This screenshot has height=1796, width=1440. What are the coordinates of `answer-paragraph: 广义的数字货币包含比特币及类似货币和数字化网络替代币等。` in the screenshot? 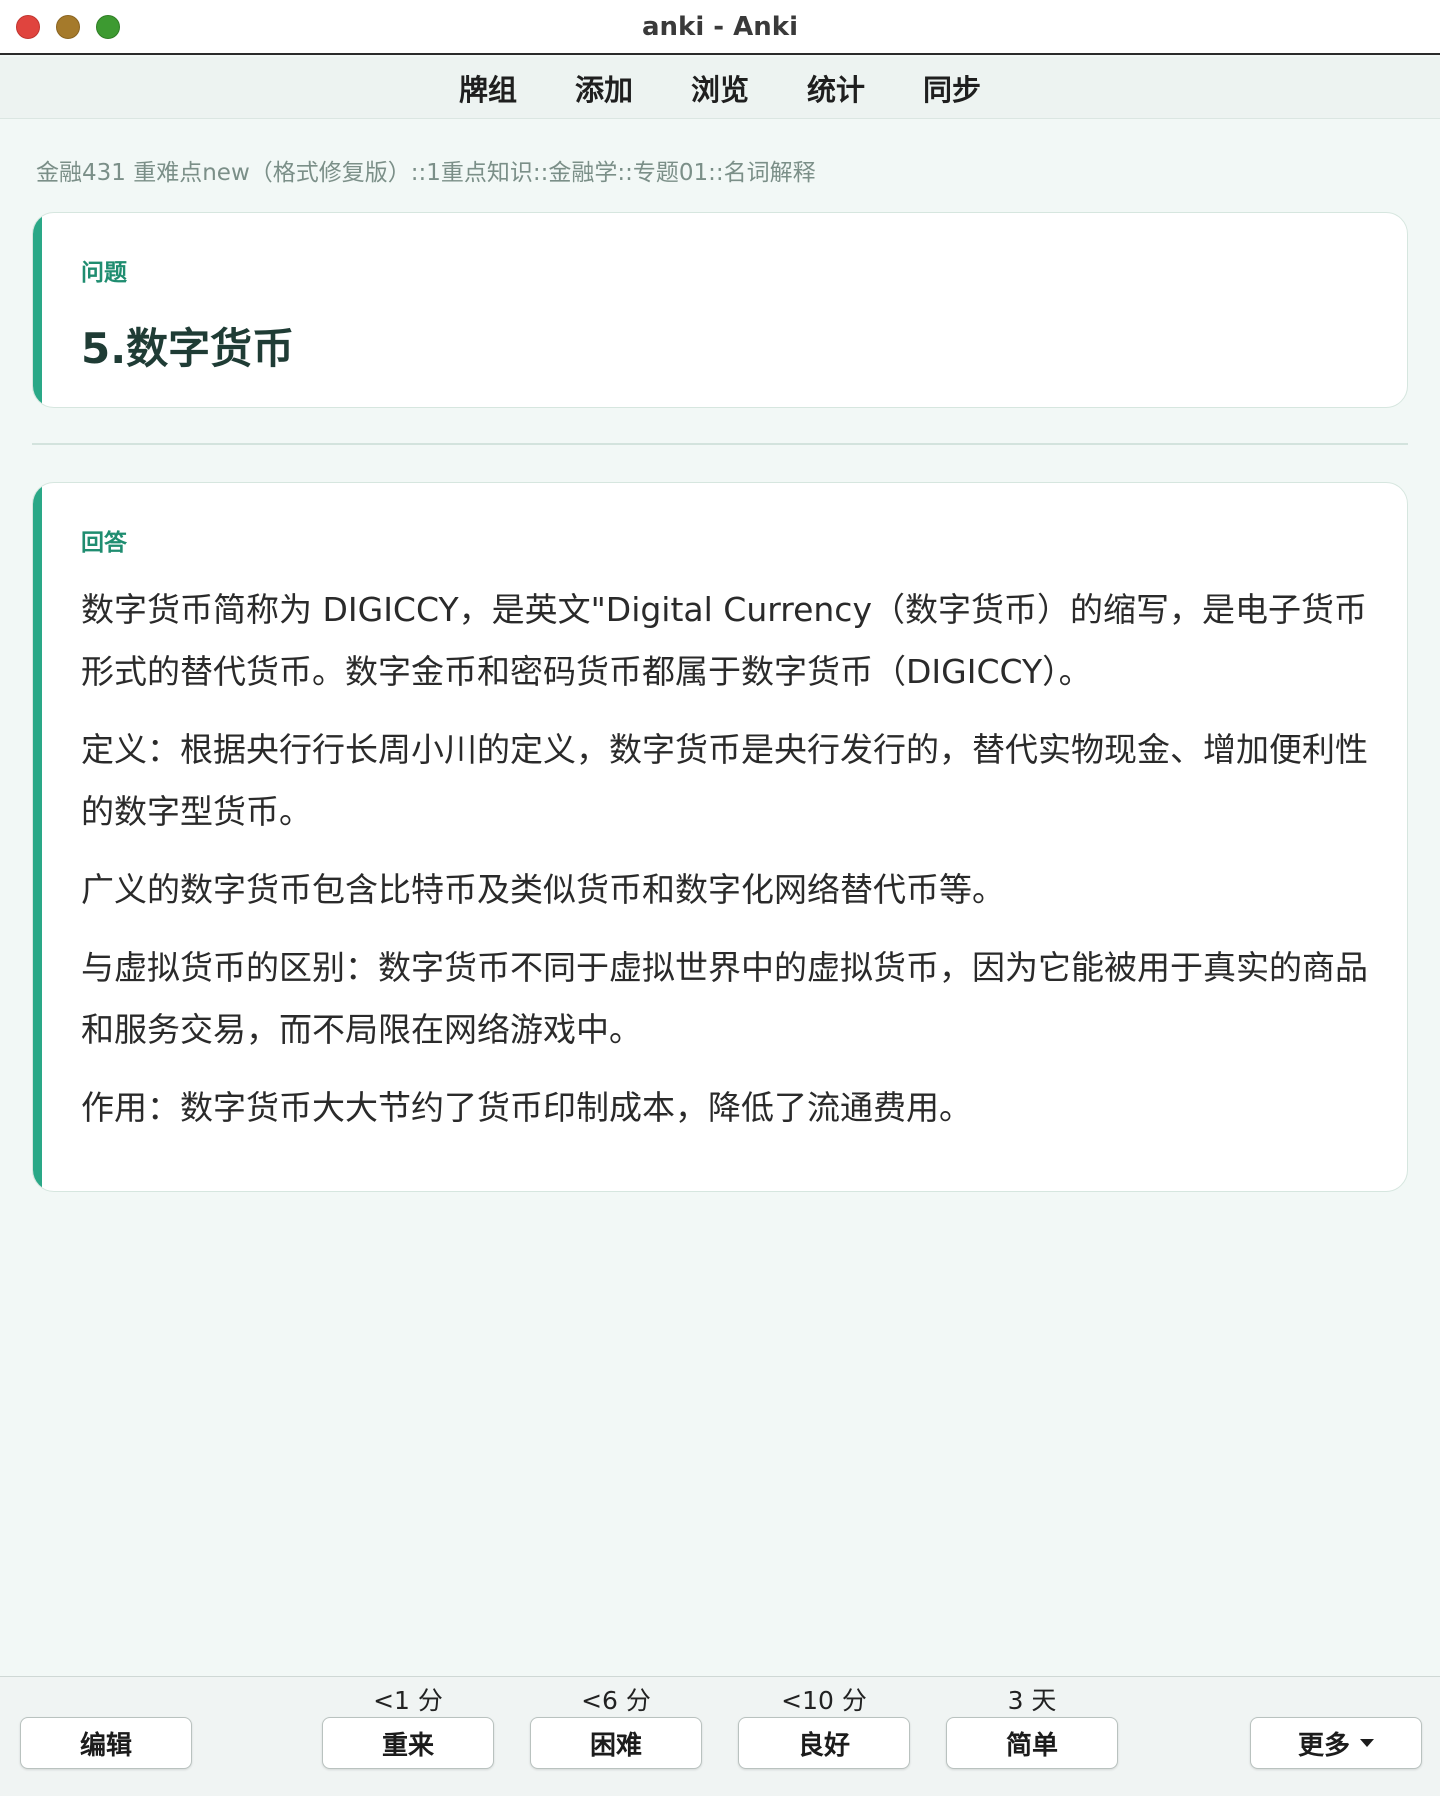 It's located at (543, 889).